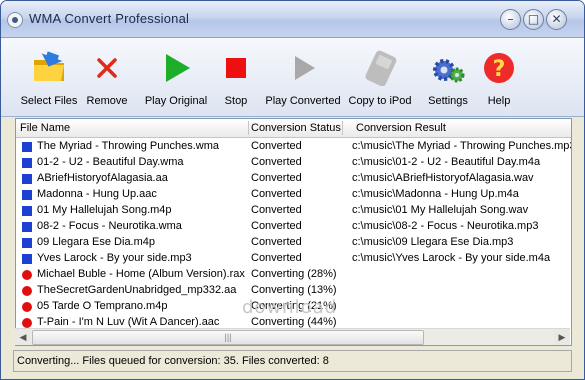 This screenshot has height=380, width=585. I want to click on file-name-cell: Michael Buble - Home (Album Version).rax, so click(141, 274).